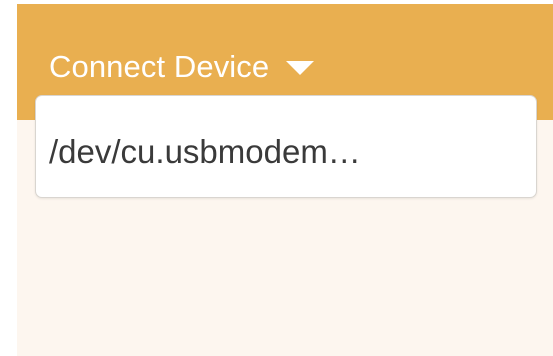  Describe the element at coordinates (300, 68) in the screenshot. I see `triangle-down-icon` at that location.